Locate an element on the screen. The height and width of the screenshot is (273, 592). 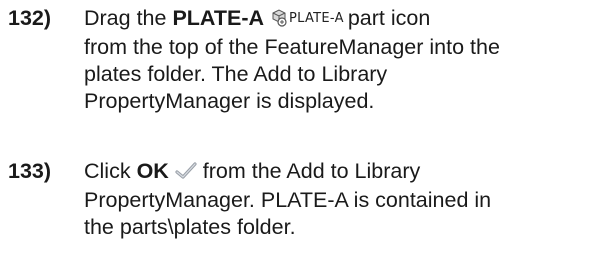
step-line-1: Drag the PLATE-A PLATE-A part icon is located at coordinates (336, 19).